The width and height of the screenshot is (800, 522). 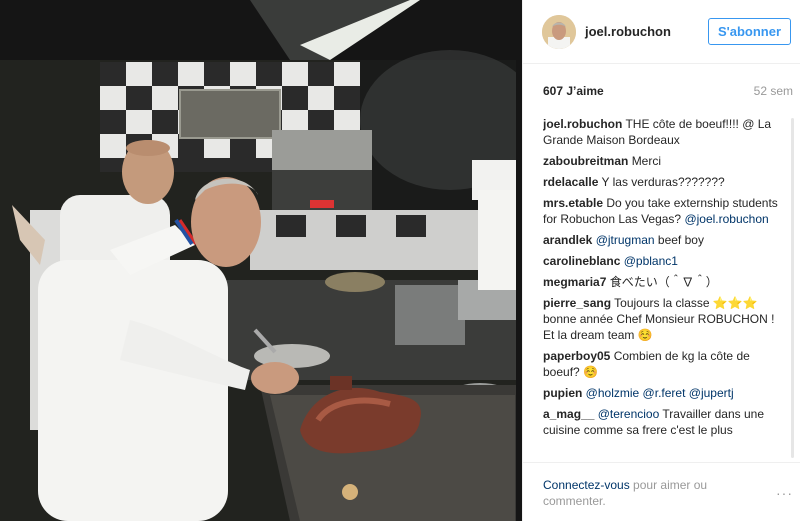 I want to click on comment-username: a_mag__, so click(x=568, y=414).